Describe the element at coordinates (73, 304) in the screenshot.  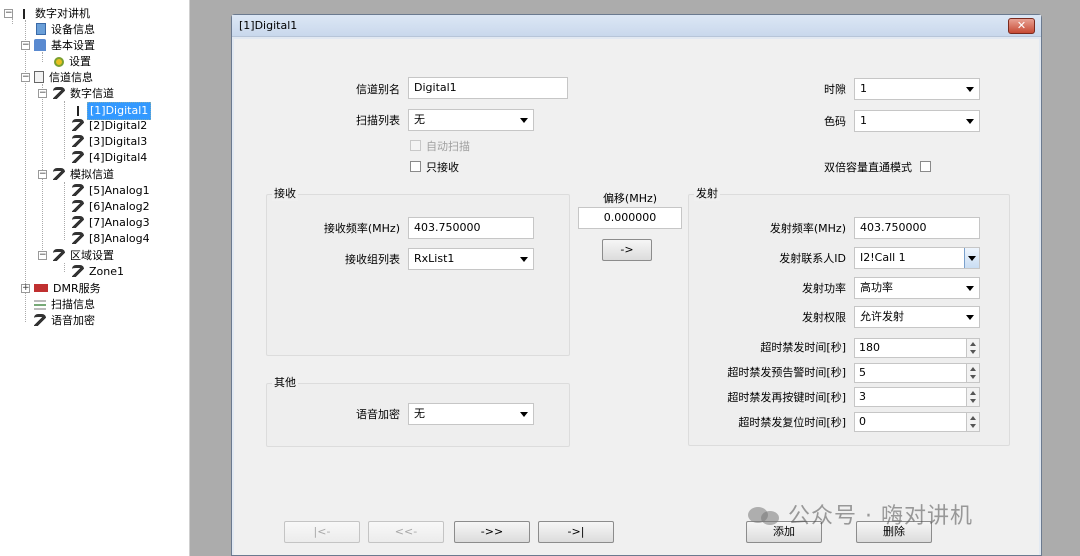
I see `tree-label: 扫描信息` at that location.